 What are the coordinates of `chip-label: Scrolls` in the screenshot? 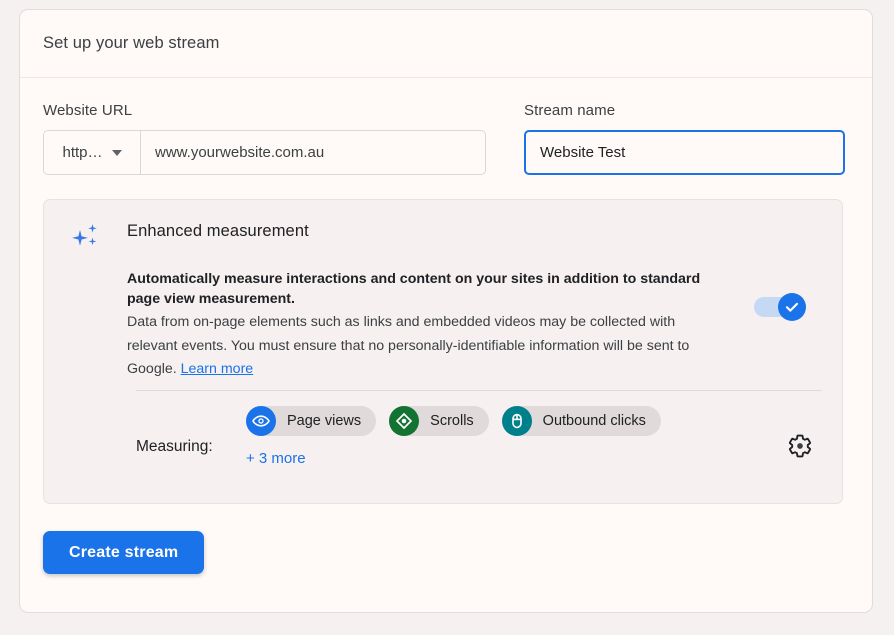 It's located at (452, 421).